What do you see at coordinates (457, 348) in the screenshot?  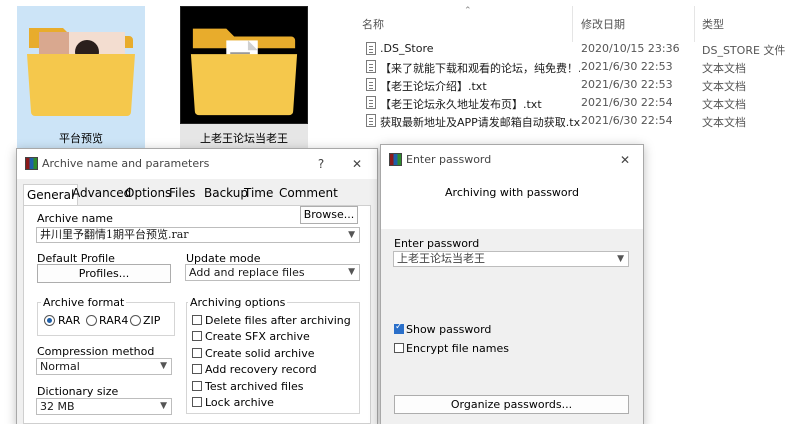 I see `encrypt-file-names-label: Encrypt file names` at bounding box center [457, 348].